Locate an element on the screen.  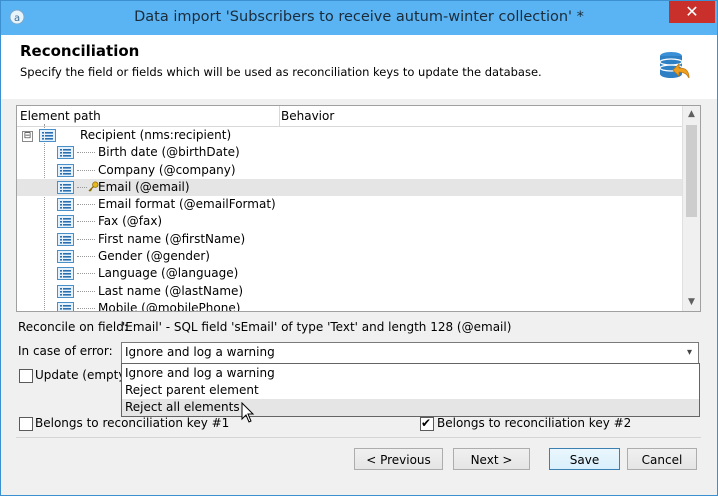
column-element-path: Element path is located at coordinates (60, 116).